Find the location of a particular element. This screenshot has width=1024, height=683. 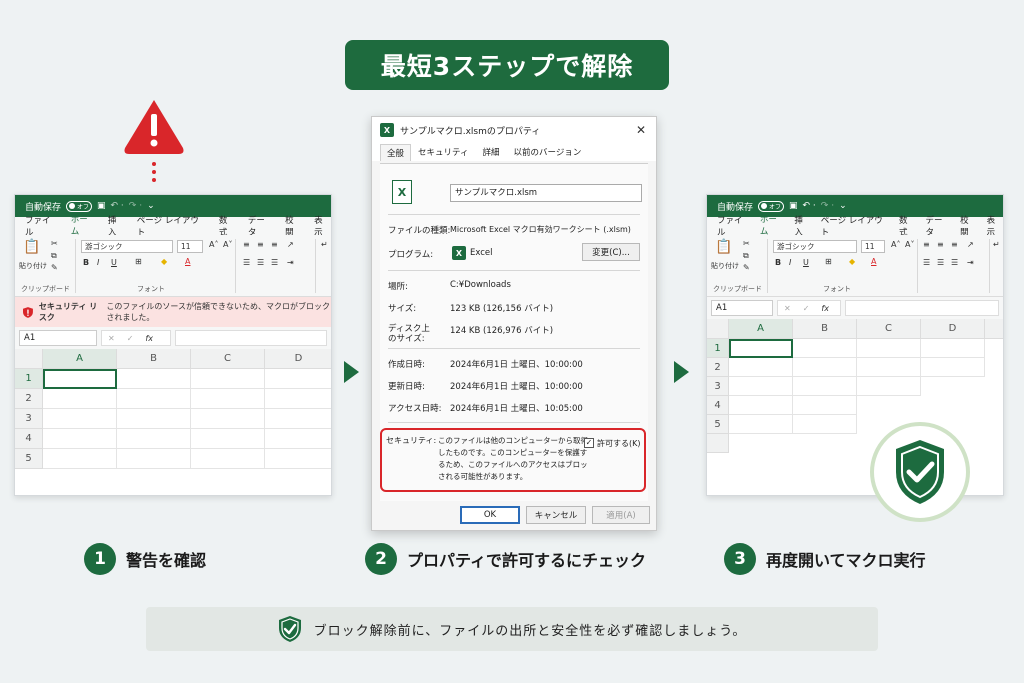

allow-checkbox: ✓ is located at coordinates (589, 443).